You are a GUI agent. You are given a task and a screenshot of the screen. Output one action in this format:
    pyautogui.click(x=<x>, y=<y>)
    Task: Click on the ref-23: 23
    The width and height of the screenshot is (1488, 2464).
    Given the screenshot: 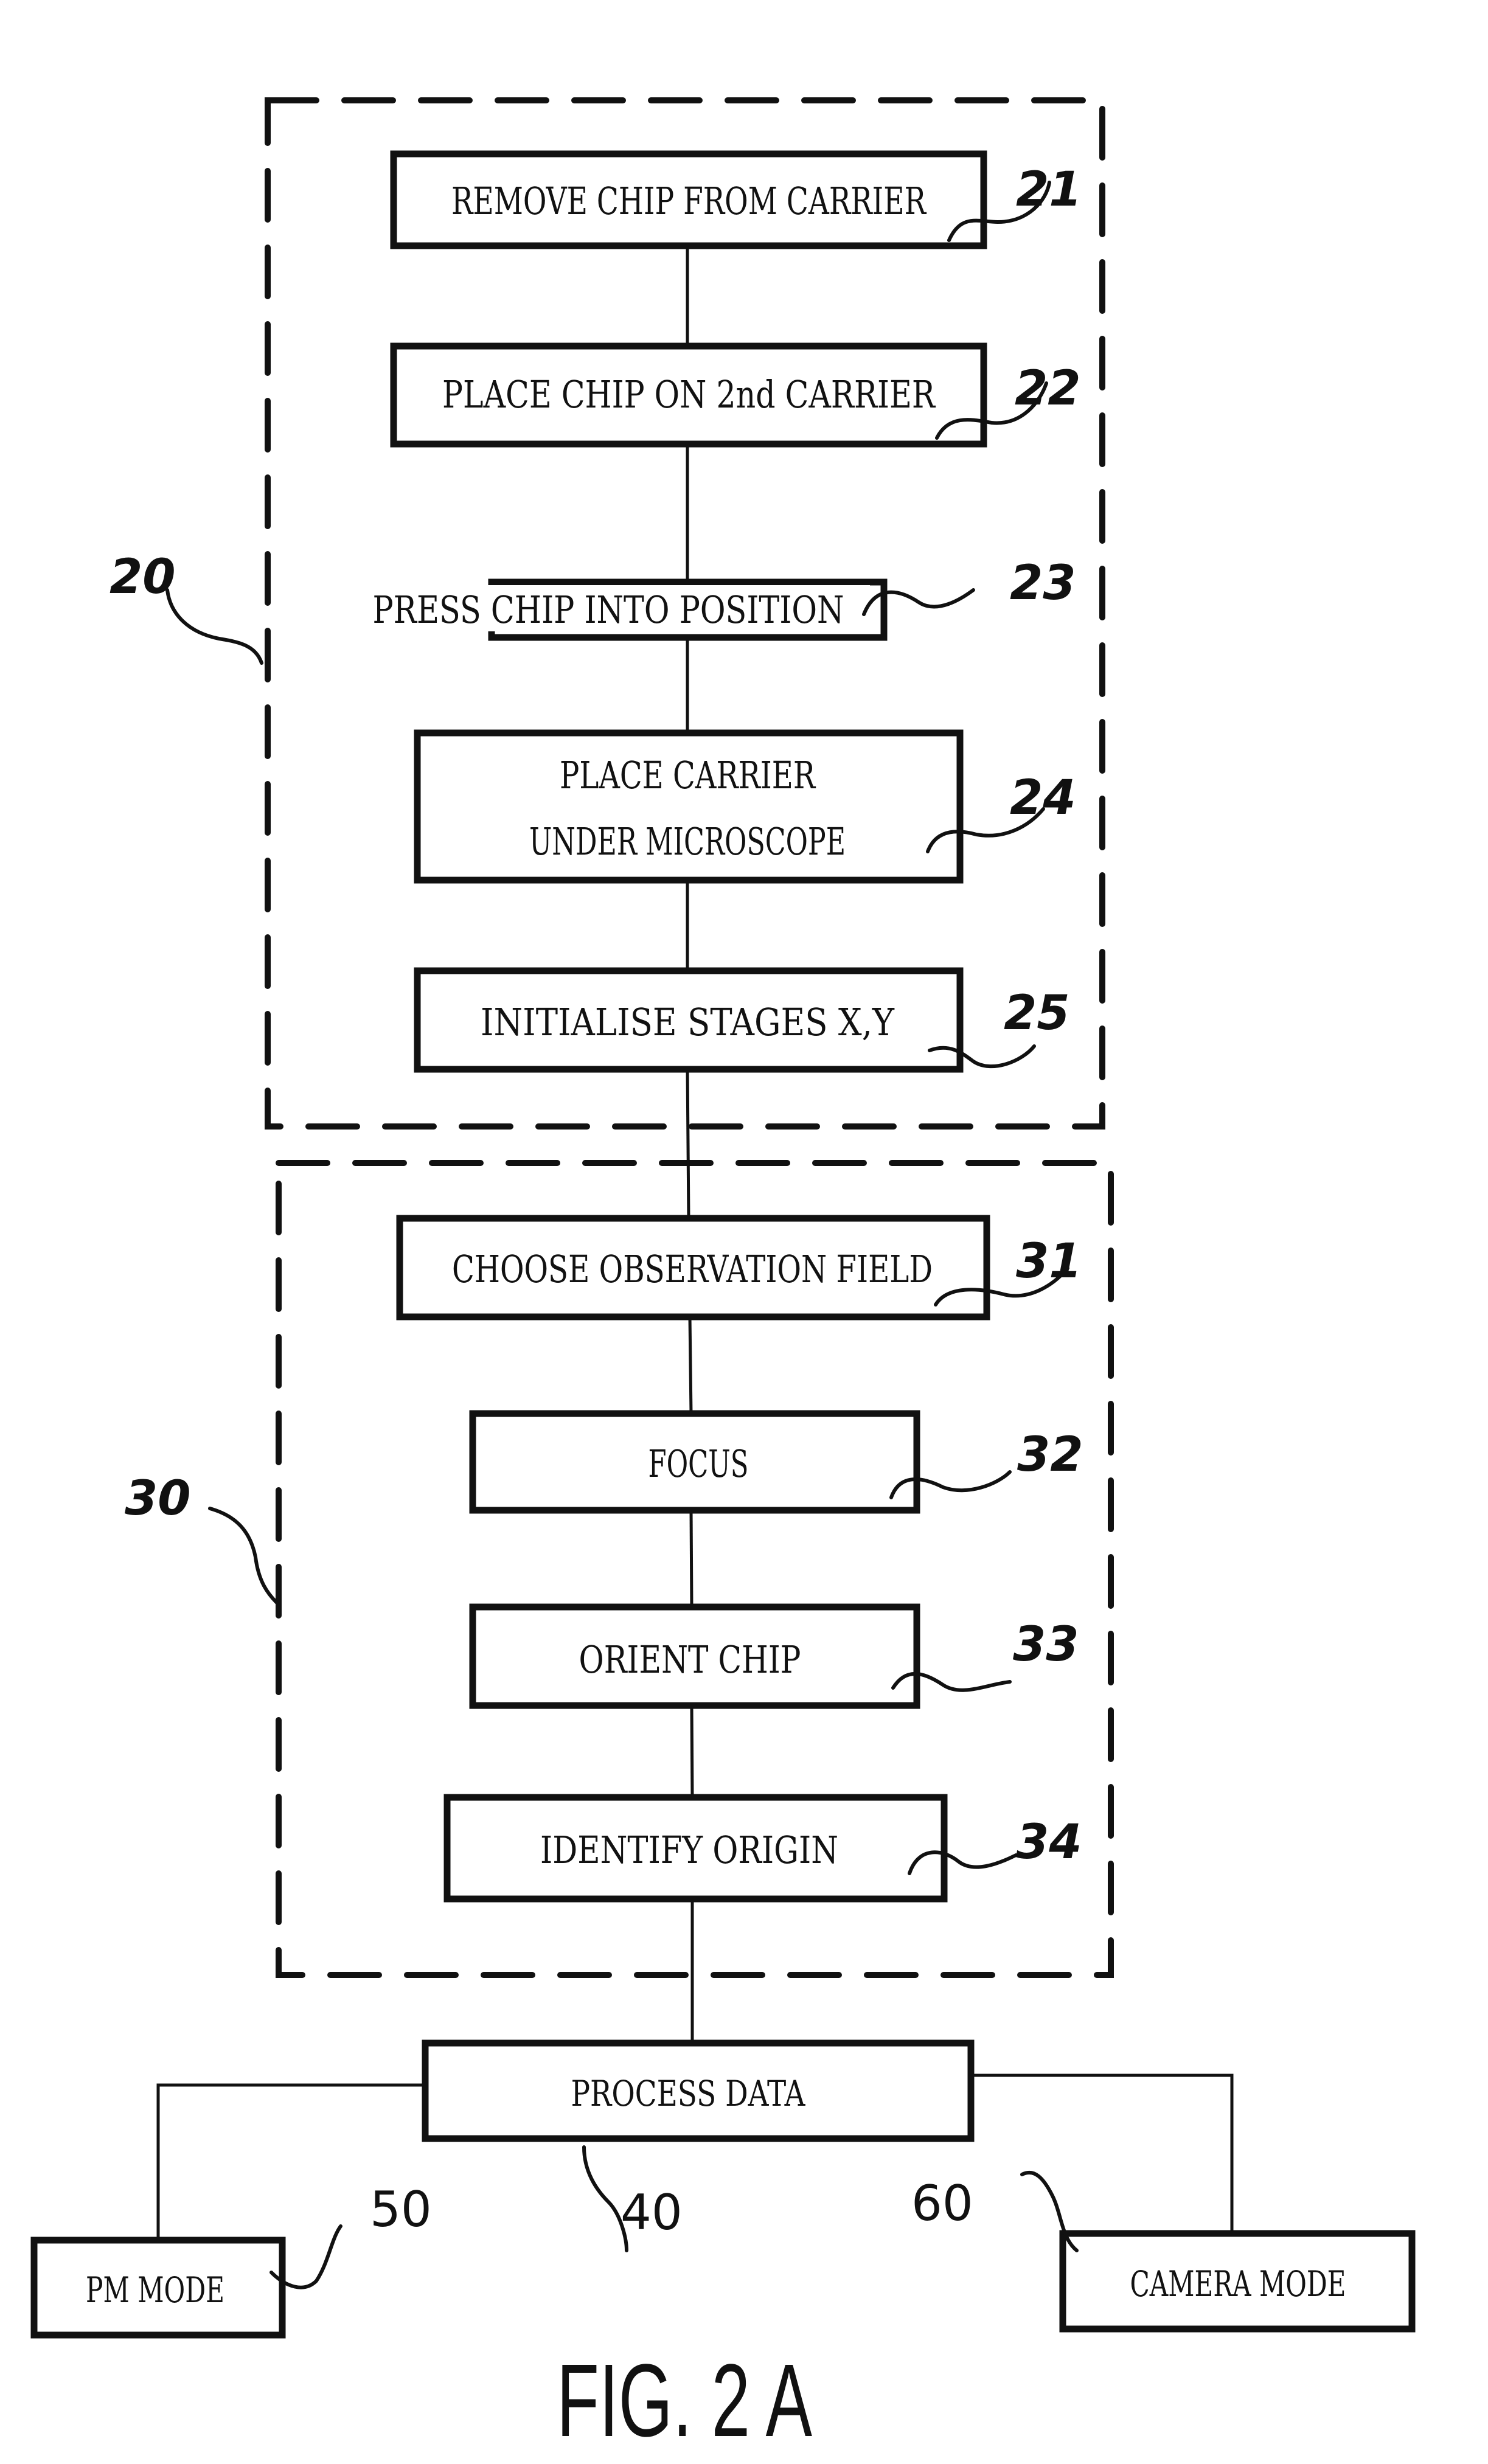 What is the action you would take?
    pyautogui.click(x=1043, y=583)
    